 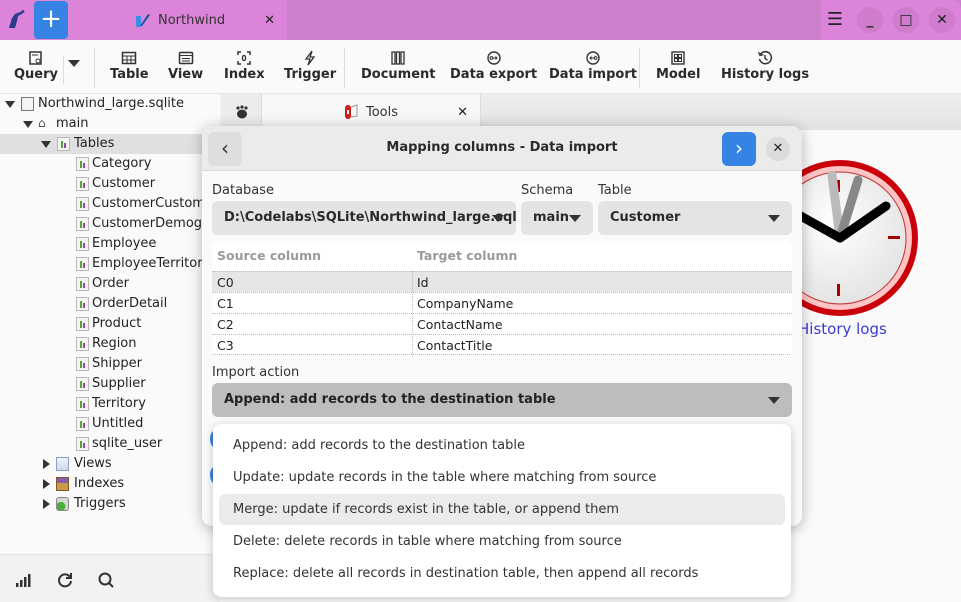 What do you see at coordinates (110, 264) in the screenshot?
I see `tree-item-table: EmployeeTerritory` at bounding box center [110, 264].